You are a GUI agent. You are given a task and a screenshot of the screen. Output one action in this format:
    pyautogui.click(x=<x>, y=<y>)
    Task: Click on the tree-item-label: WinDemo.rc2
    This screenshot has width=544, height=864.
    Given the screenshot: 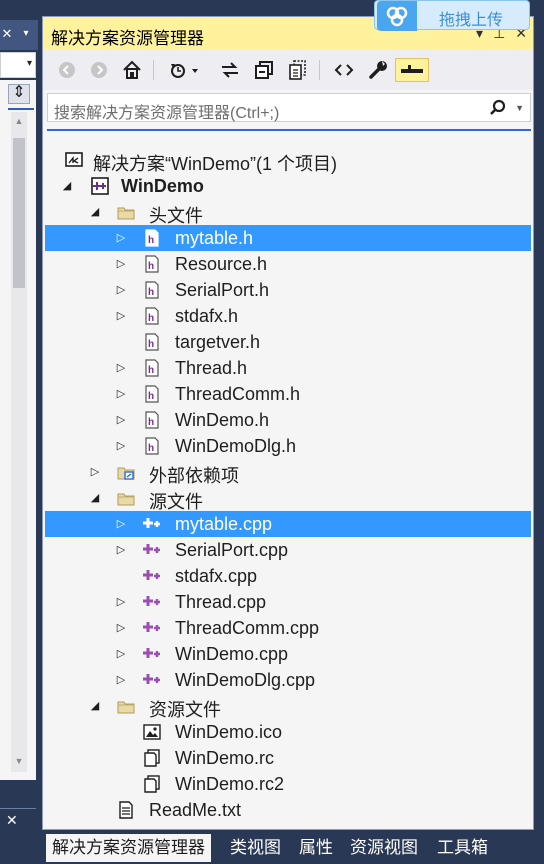 What is the action you would take?
    pyautogui.click(x=230, y=784)
    